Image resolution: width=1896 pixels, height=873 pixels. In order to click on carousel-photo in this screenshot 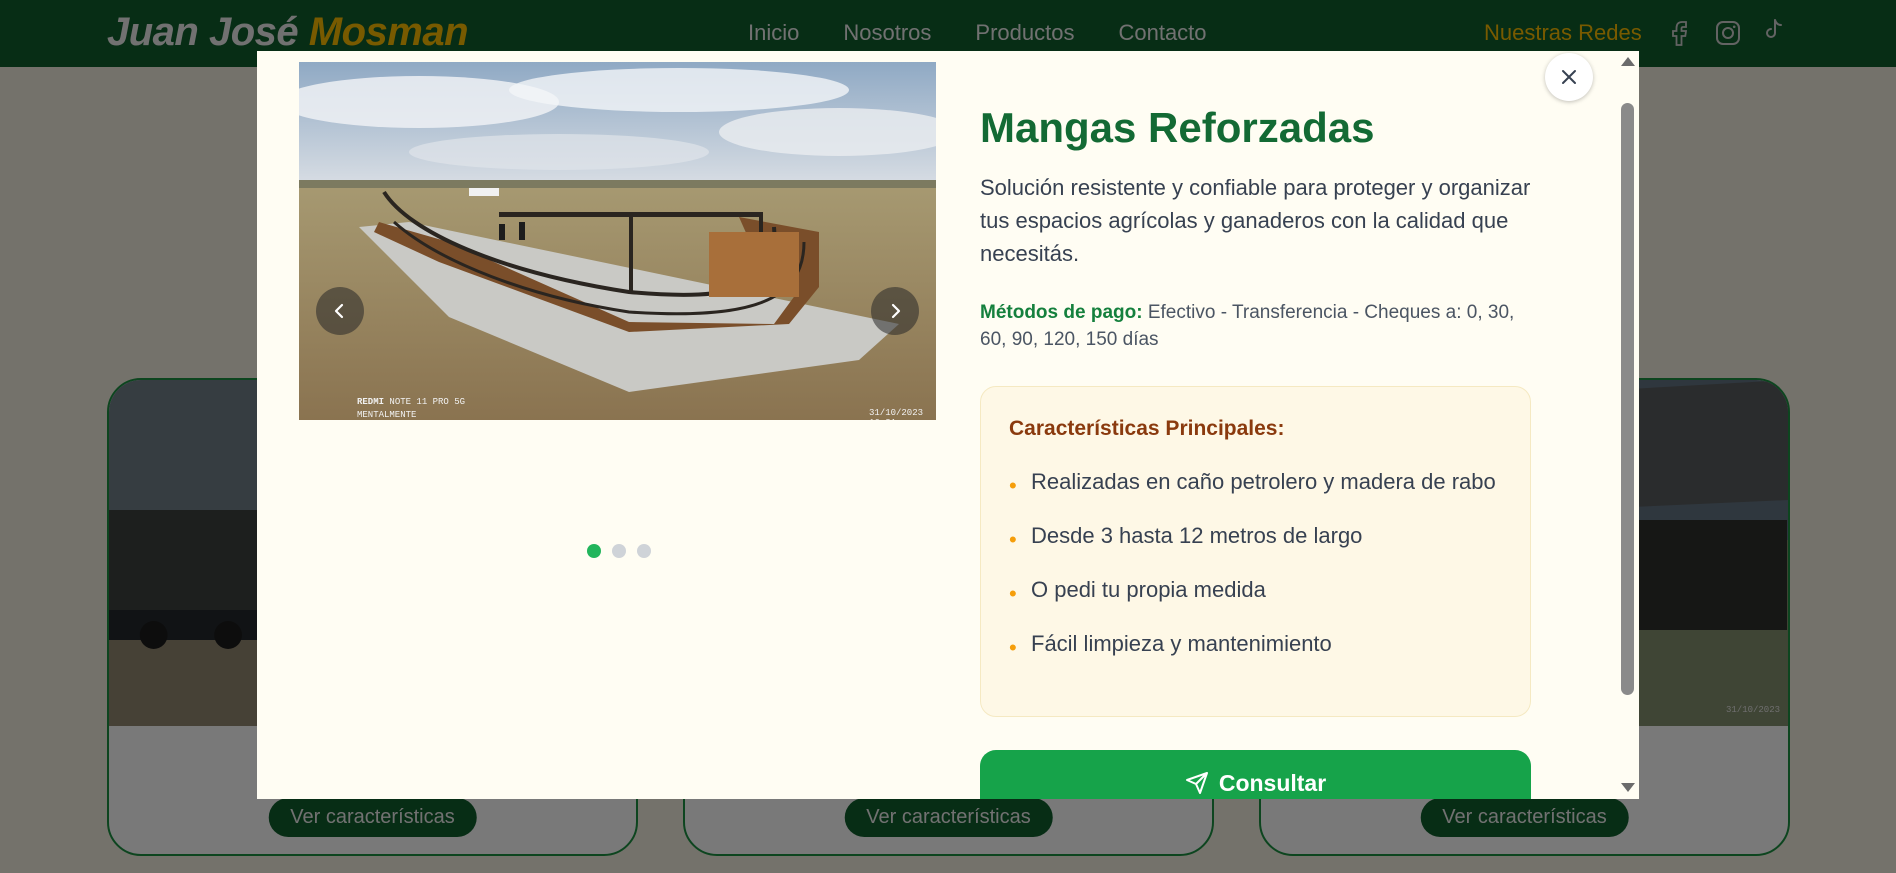, I will do `click(617, 241)`.